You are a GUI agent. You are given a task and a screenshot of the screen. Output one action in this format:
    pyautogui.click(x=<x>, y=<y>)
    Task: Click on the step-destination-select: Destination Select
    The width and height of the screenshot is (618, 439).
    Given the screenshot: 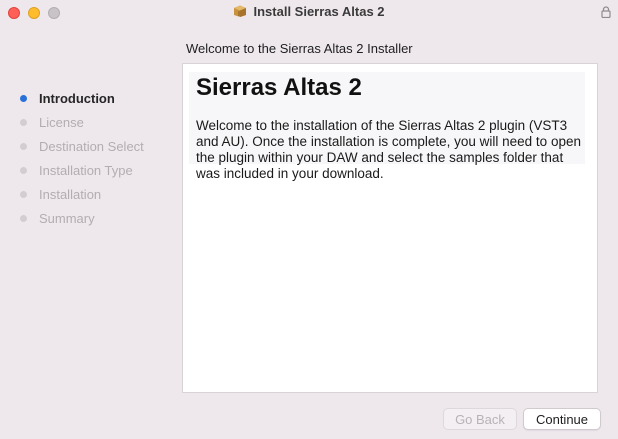 What is the action you would take?
    pyautogui.click(x=82, y=146)
    